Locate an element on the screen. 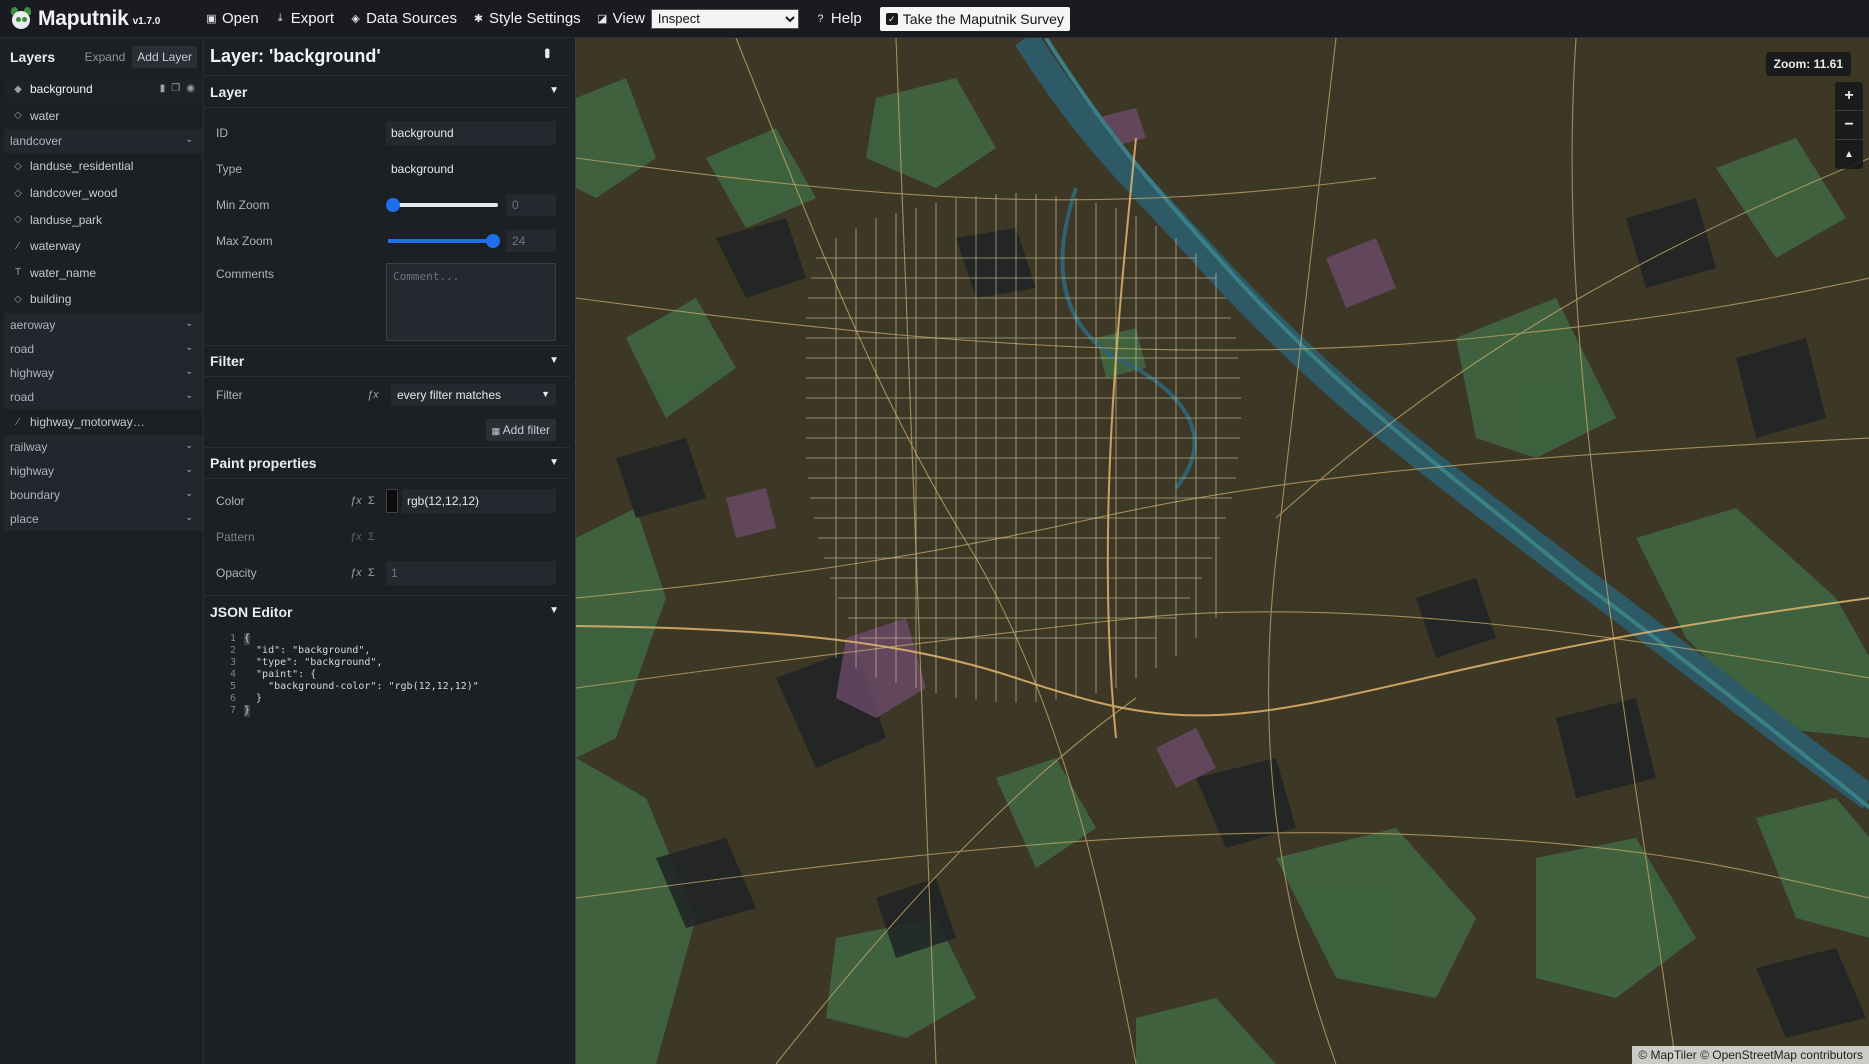 The width and height of the screenshot is (1869, 1064). app-logo: Maputnik v1.7.0 is located at coordinates (95, 18).